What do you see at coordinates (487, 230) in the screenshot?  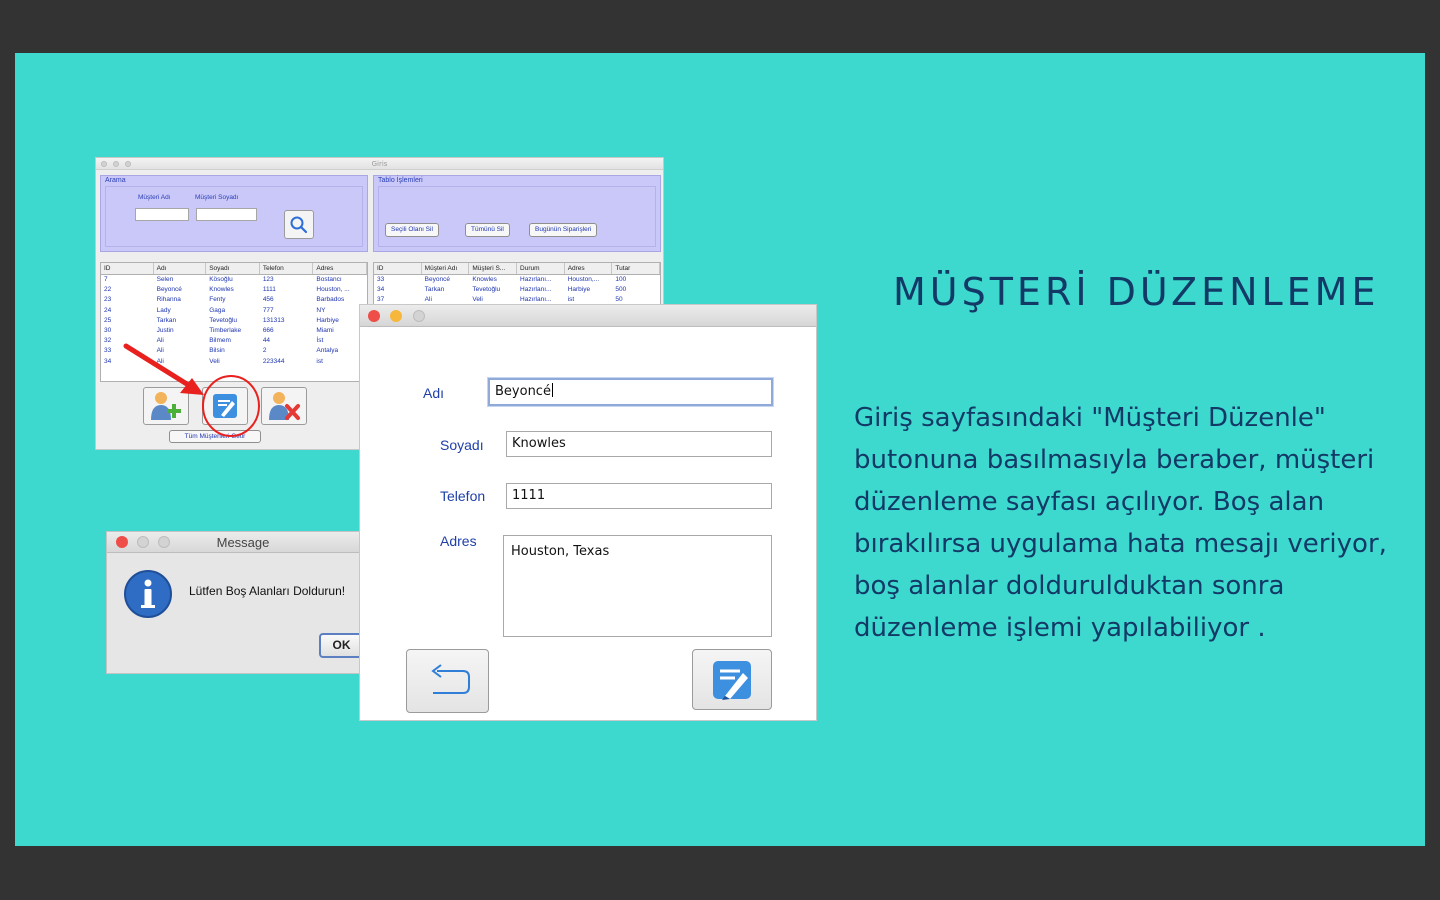 I see `delete-all-button: Tümünü Sil` at bounding box center [487, 230].